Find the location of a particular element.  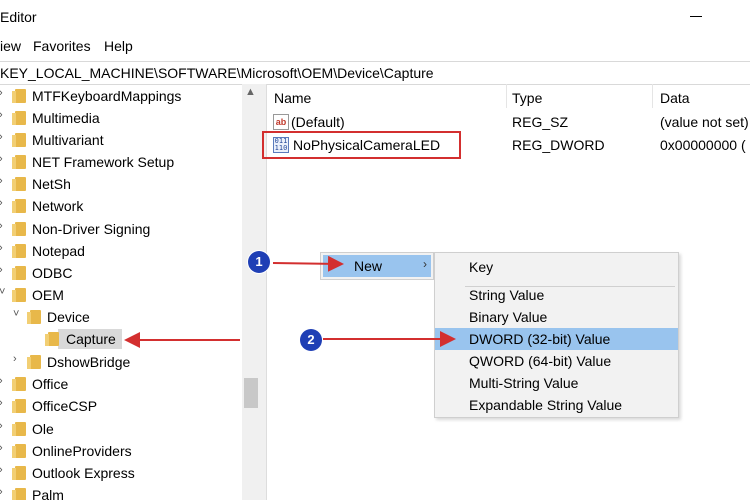

column-header-data: Data is located at coordinates (675, 98).